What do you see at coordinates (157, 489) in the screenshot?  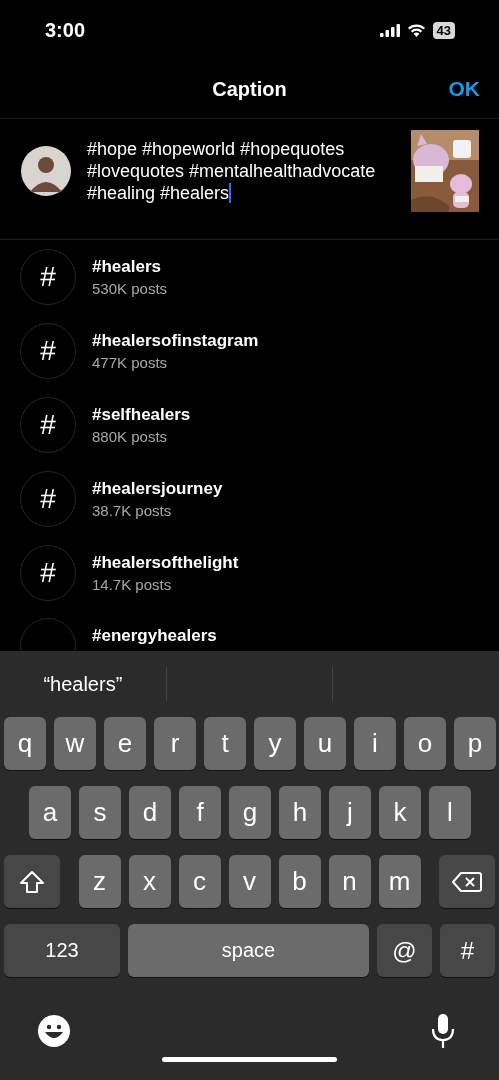 I see `hashtag-suggestion: #healersjourney` at bounding box center [157, 489].